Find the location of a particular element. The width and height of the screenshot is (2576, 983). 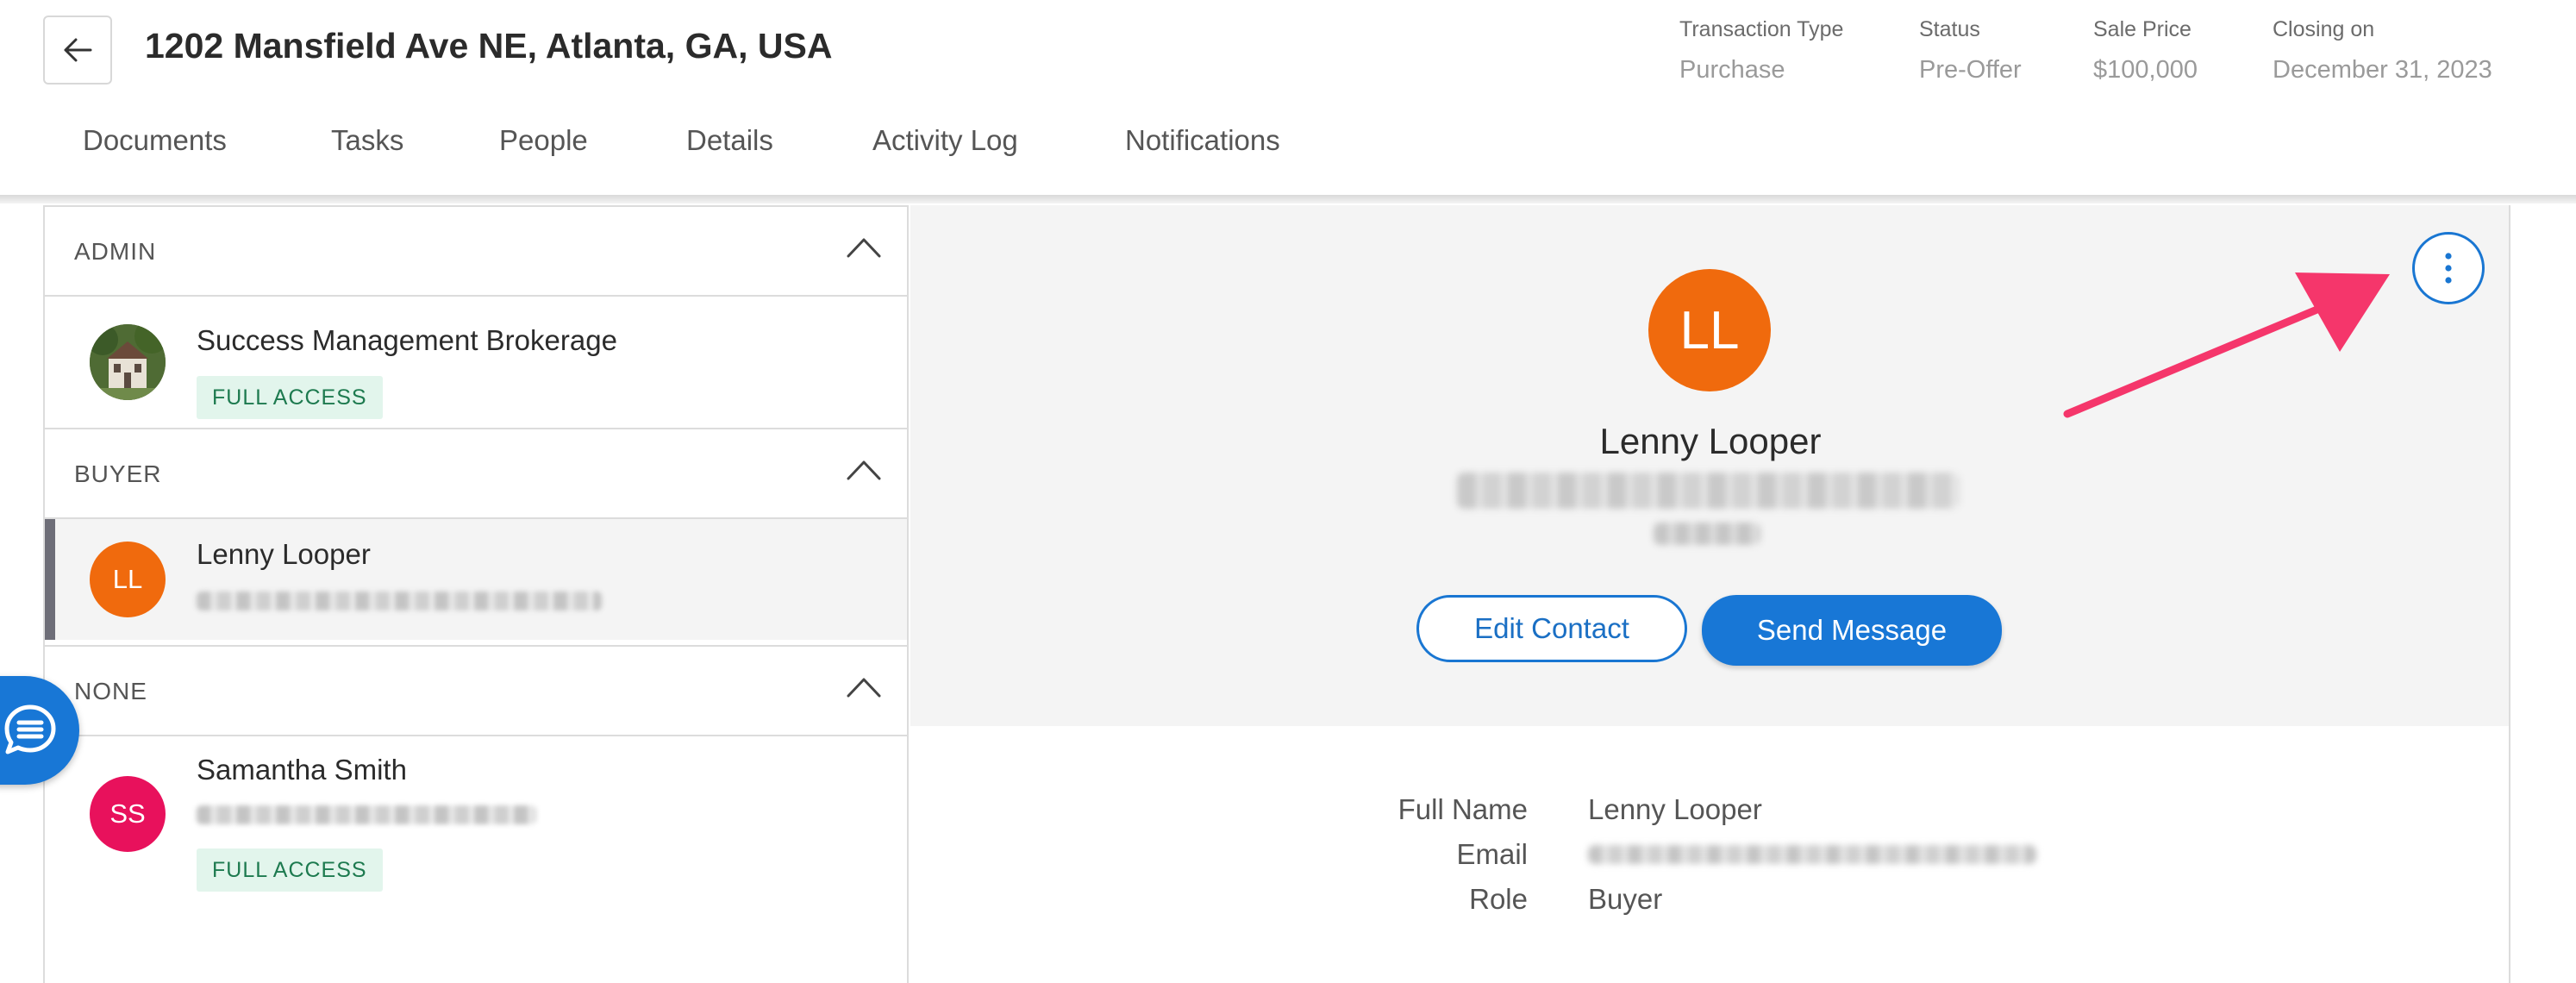

contact-name: Lenny Looper is located at coordinates (1711, 441).